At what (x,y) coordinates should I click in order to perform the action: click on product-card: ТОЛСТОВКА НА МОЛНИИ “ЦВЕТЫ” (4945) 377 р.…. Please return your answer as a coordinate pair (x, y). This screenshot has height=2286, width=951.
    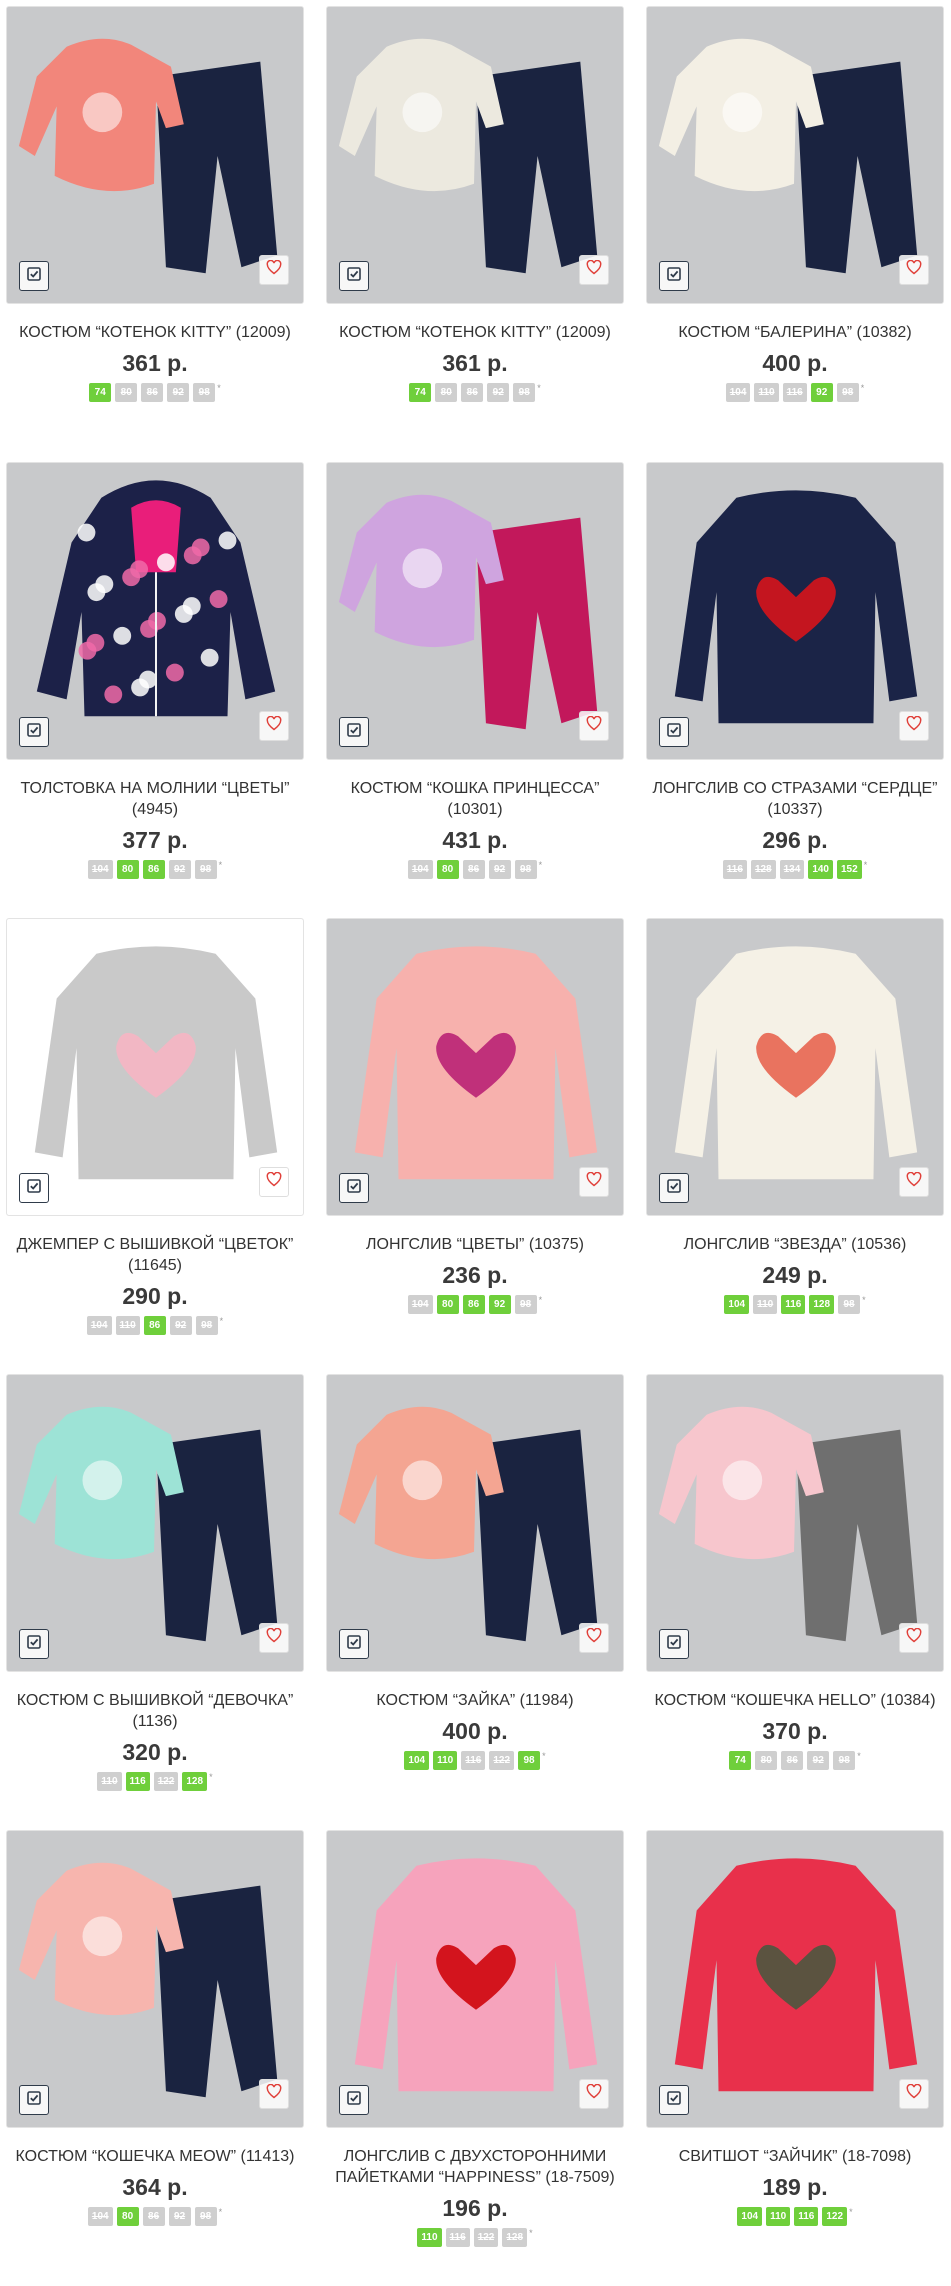
    Looking at the image, I should click on (155, 690).